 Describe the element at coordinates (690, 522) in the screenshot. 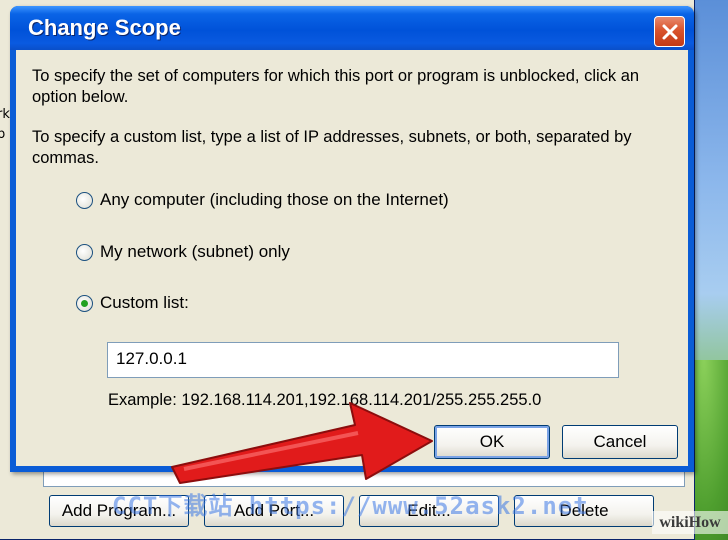

I see `wikihow-logo: wikiHow` at that location.